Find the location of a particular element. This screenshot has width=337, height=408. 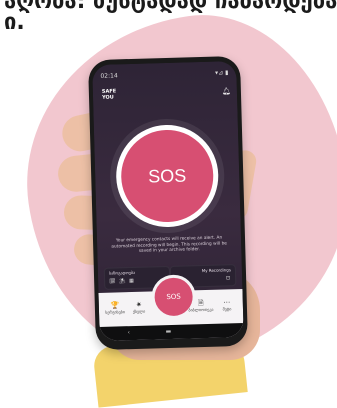

sos-ring: SOS is located at coordinates (167, 176).